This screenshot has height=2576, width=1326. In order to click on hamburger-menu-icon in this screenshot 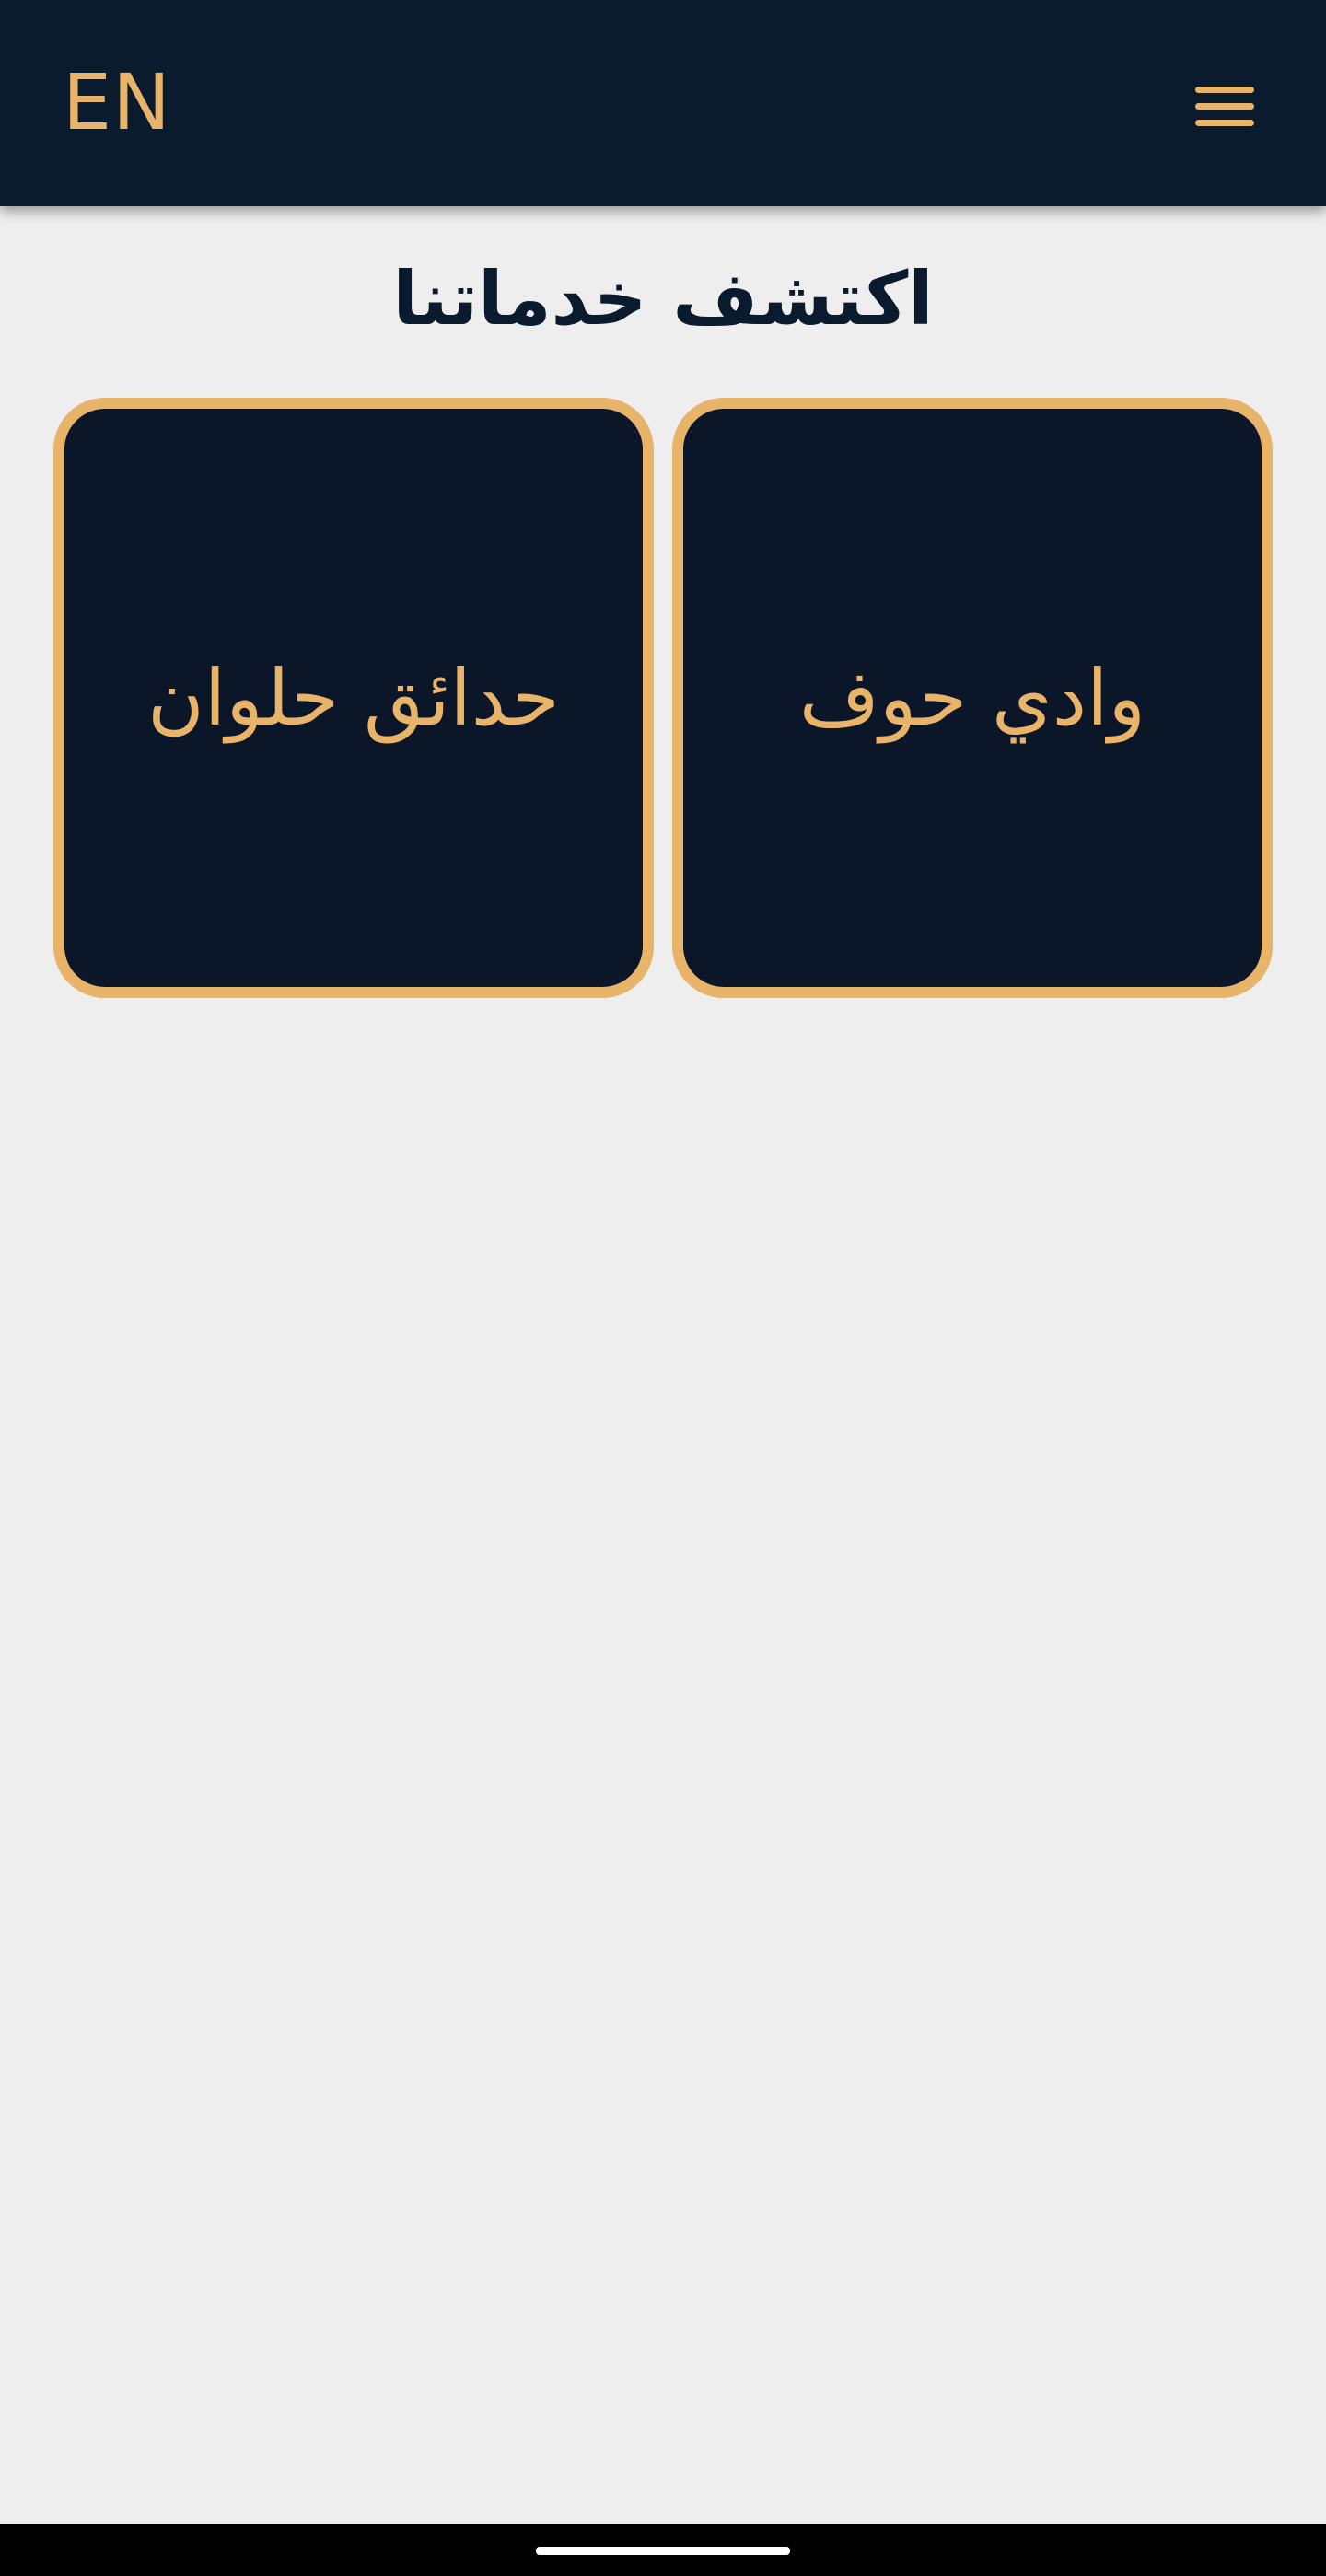, I will do `click(1225, 107)`.